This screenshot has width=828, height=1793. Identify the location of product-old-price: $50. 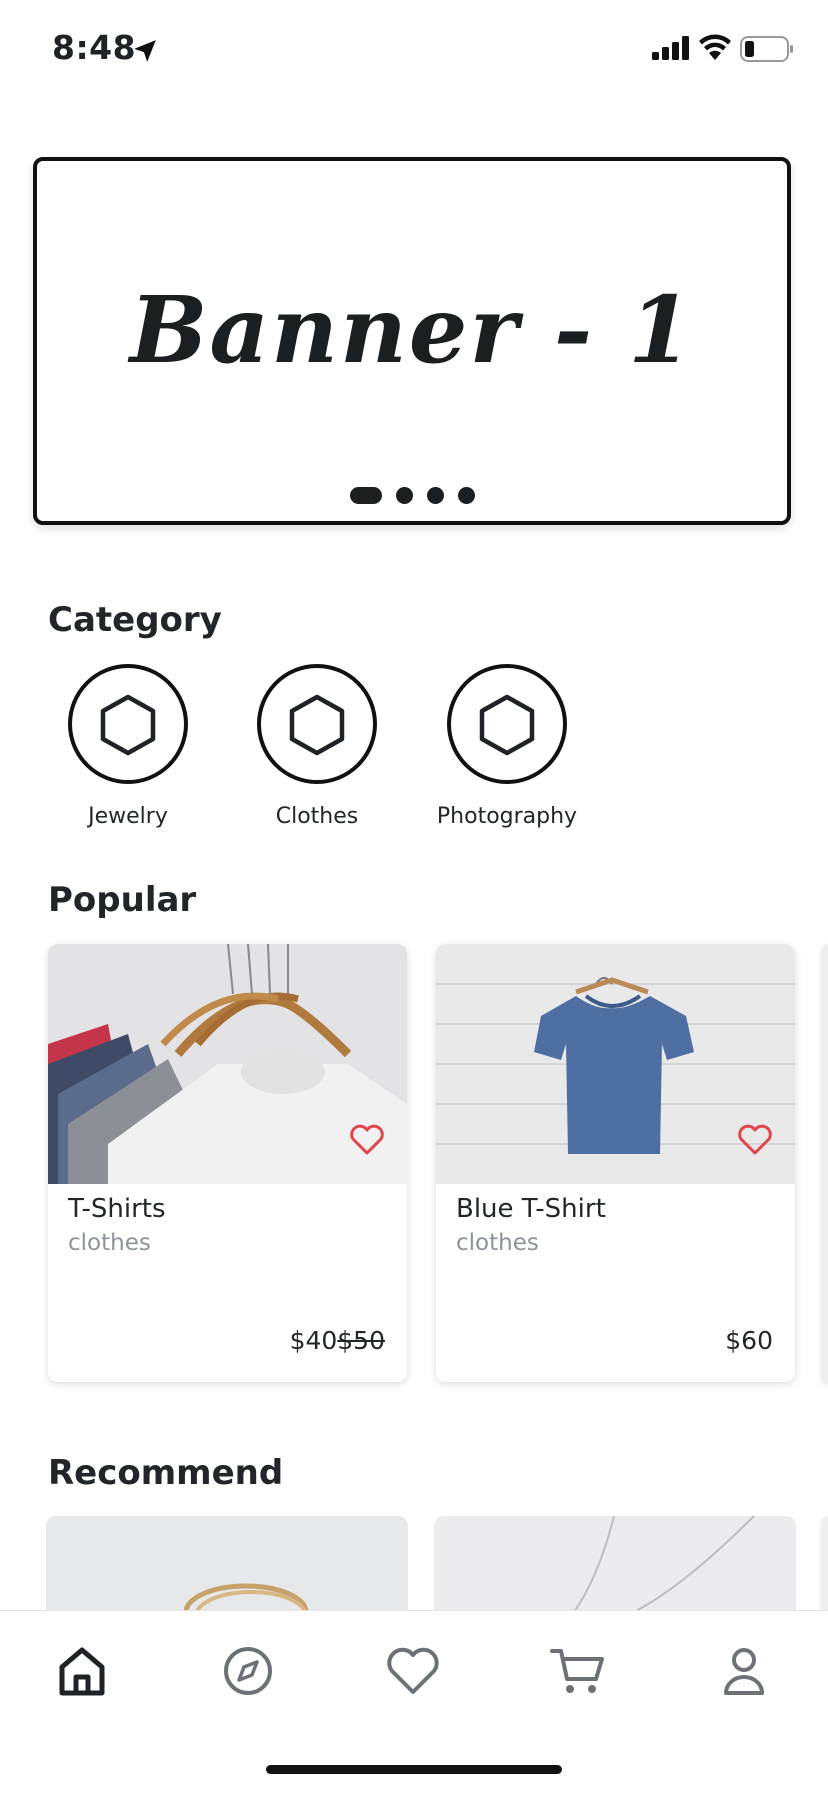
(361, 1340).